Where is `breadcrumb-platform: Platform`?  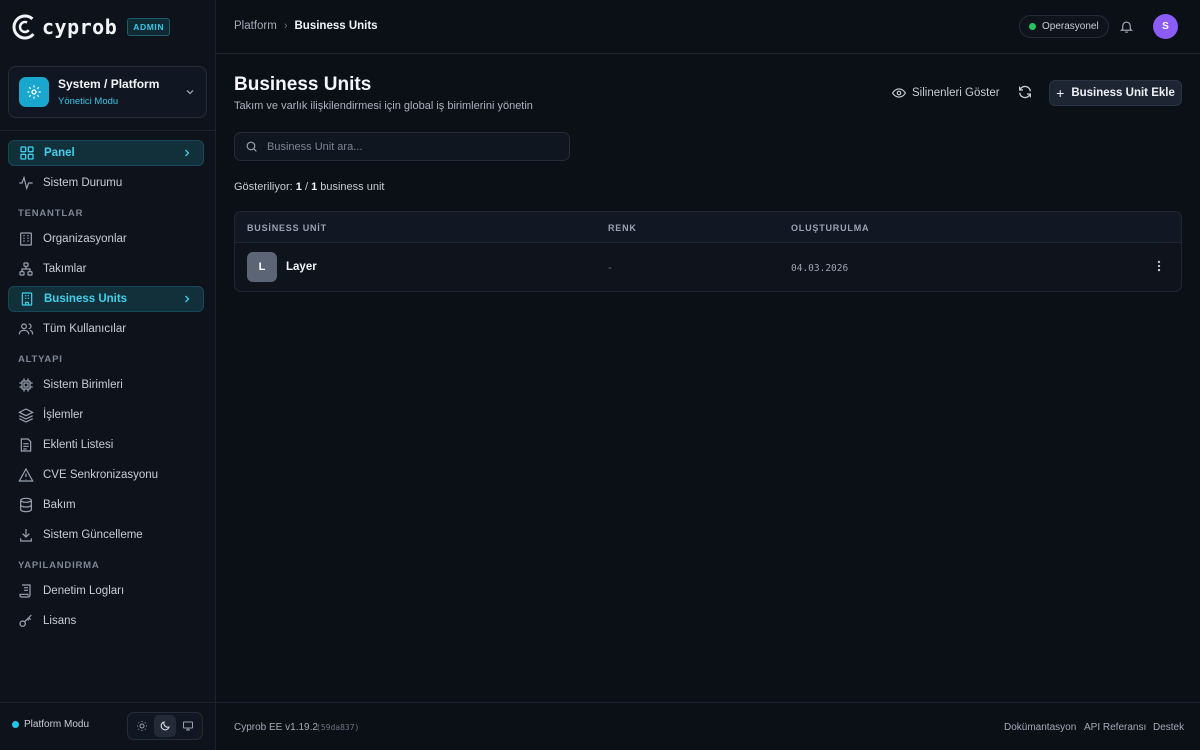 breadcrumb-platform: Platform is located at coordinates (255, 26).